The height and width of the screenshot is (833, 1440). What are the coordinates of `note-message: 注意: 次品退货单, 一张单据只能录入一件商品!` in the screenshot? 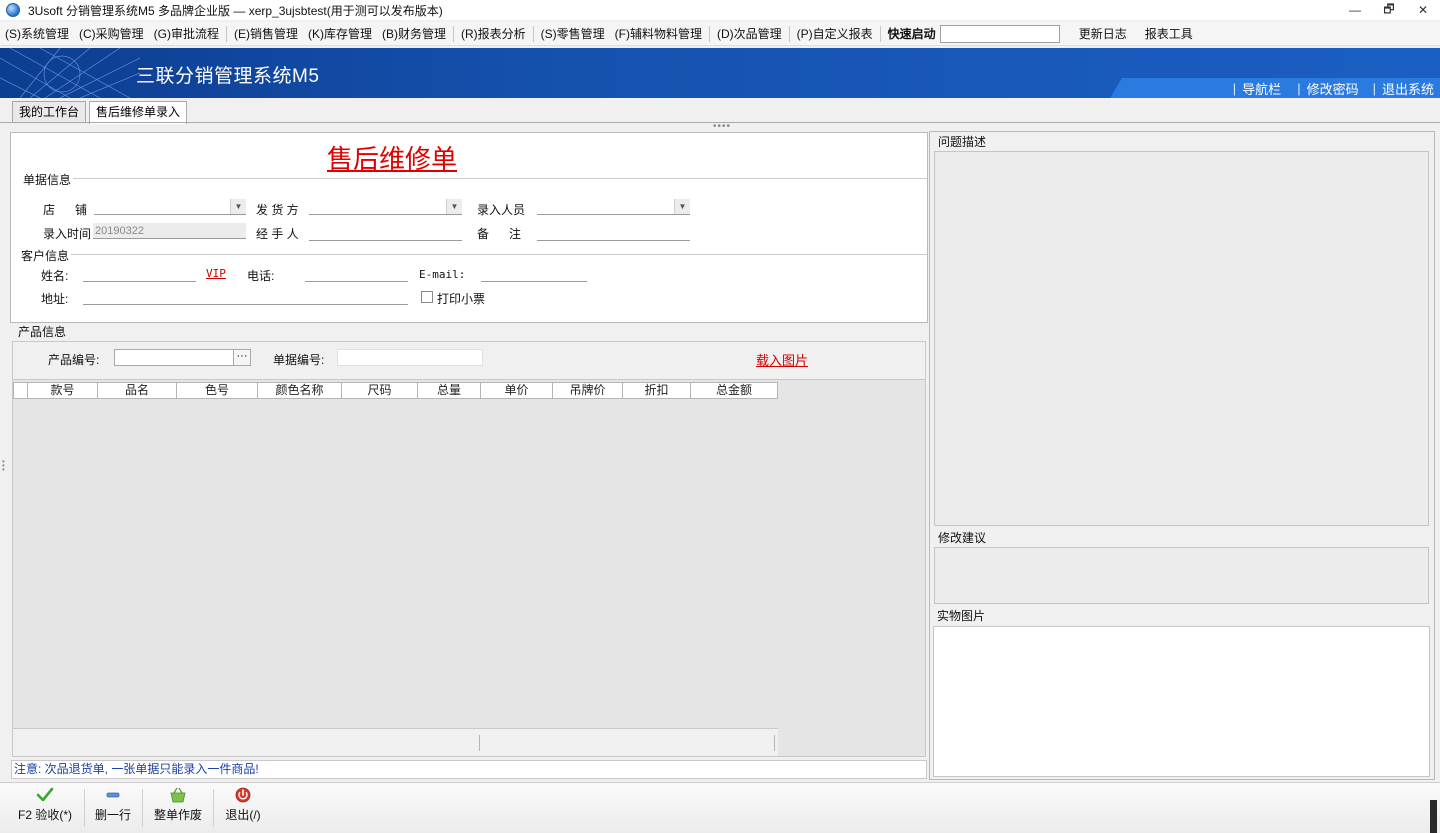 It's located at (469, 769).